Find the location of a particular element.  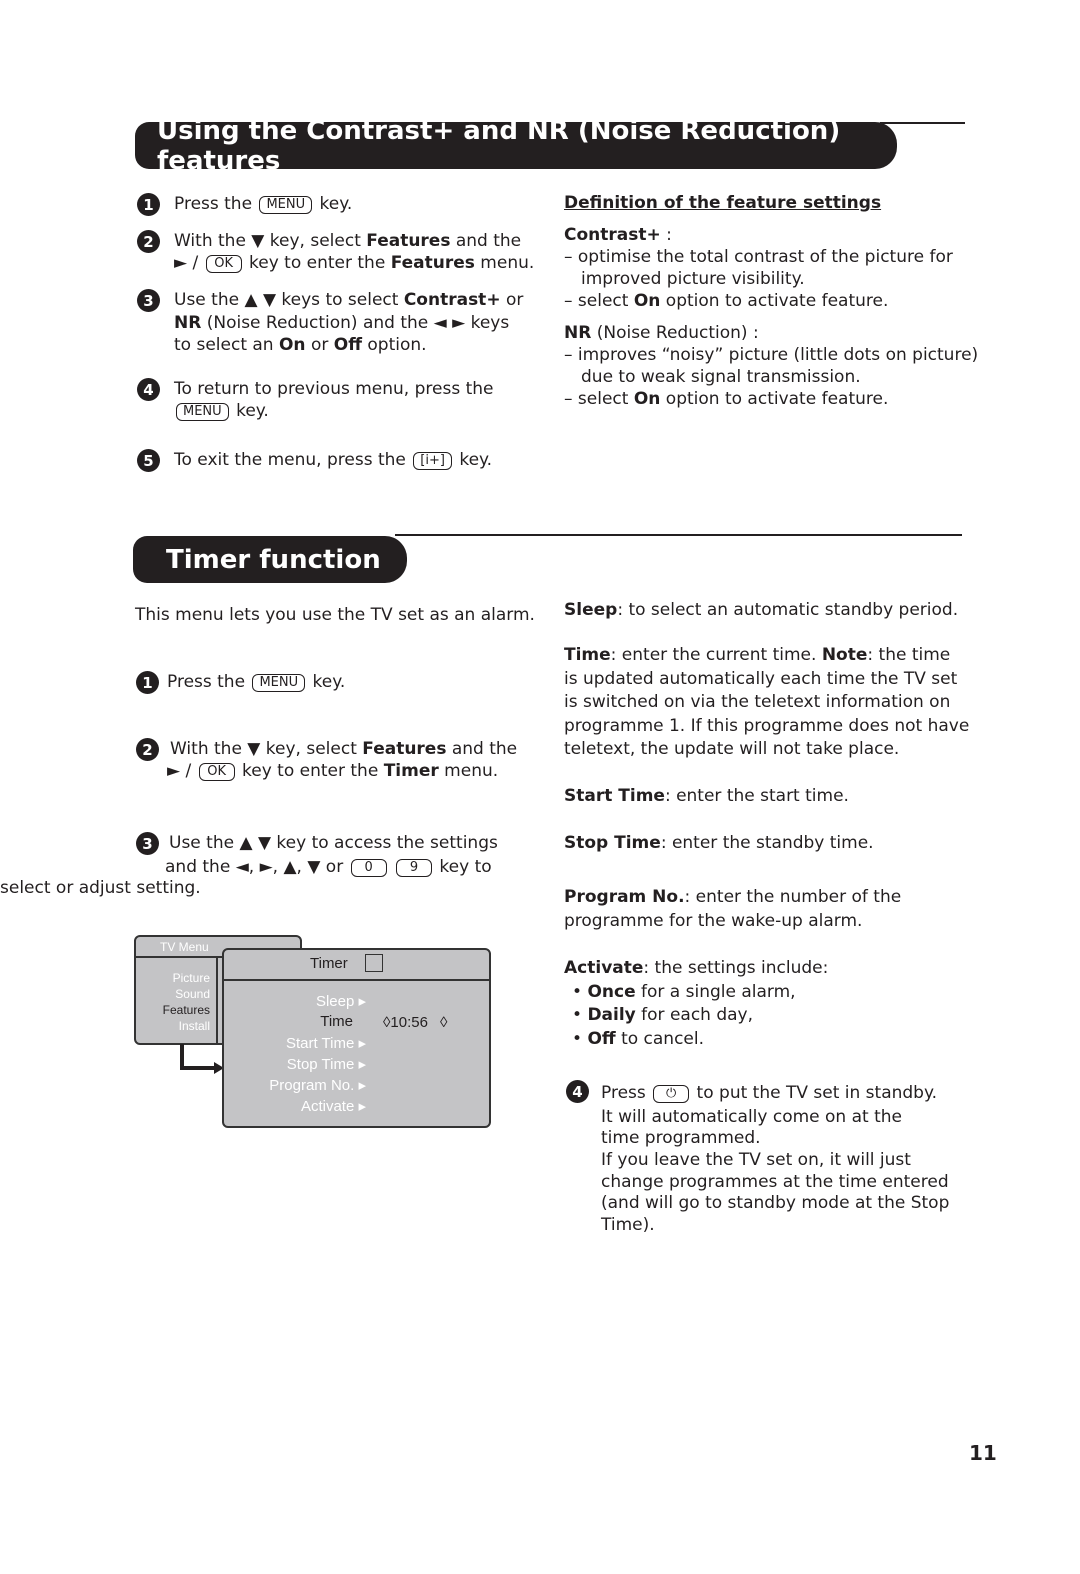

tv-menu-item: Install is located at coordinates (194, 1026).